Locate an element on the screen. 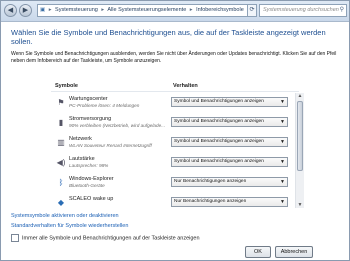  forward-button: ▶ is located at coordinates (25, 10).